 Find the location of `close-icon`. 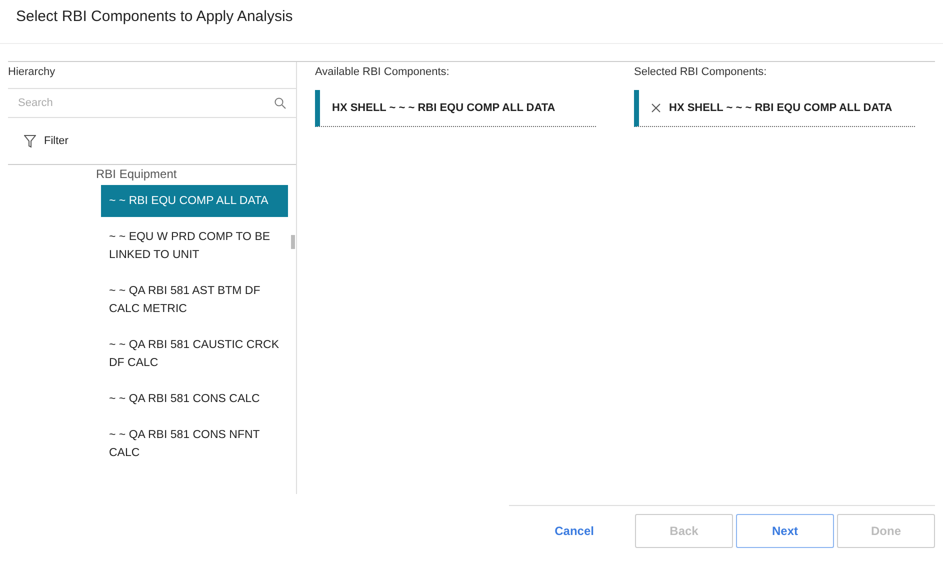

close-icon is located at coordinates (656, 108).